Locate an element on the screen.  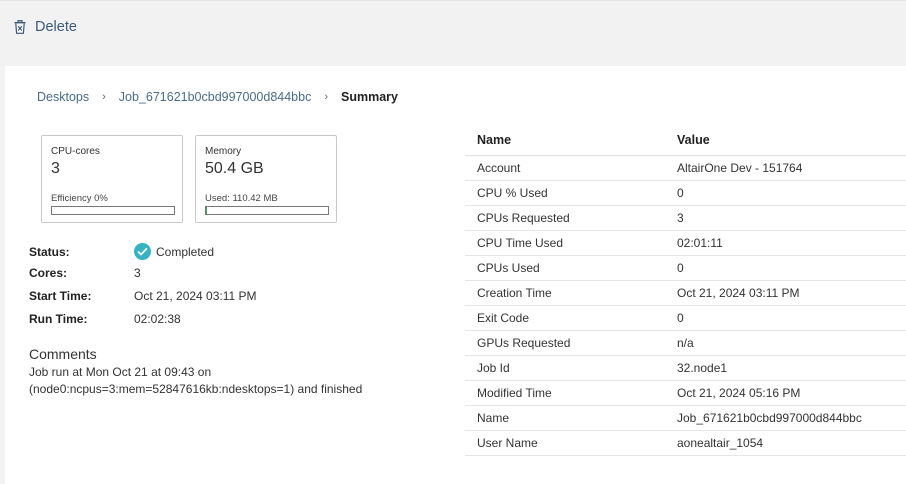
run-time-label: Run Time: is located at coordinates (58, 319).